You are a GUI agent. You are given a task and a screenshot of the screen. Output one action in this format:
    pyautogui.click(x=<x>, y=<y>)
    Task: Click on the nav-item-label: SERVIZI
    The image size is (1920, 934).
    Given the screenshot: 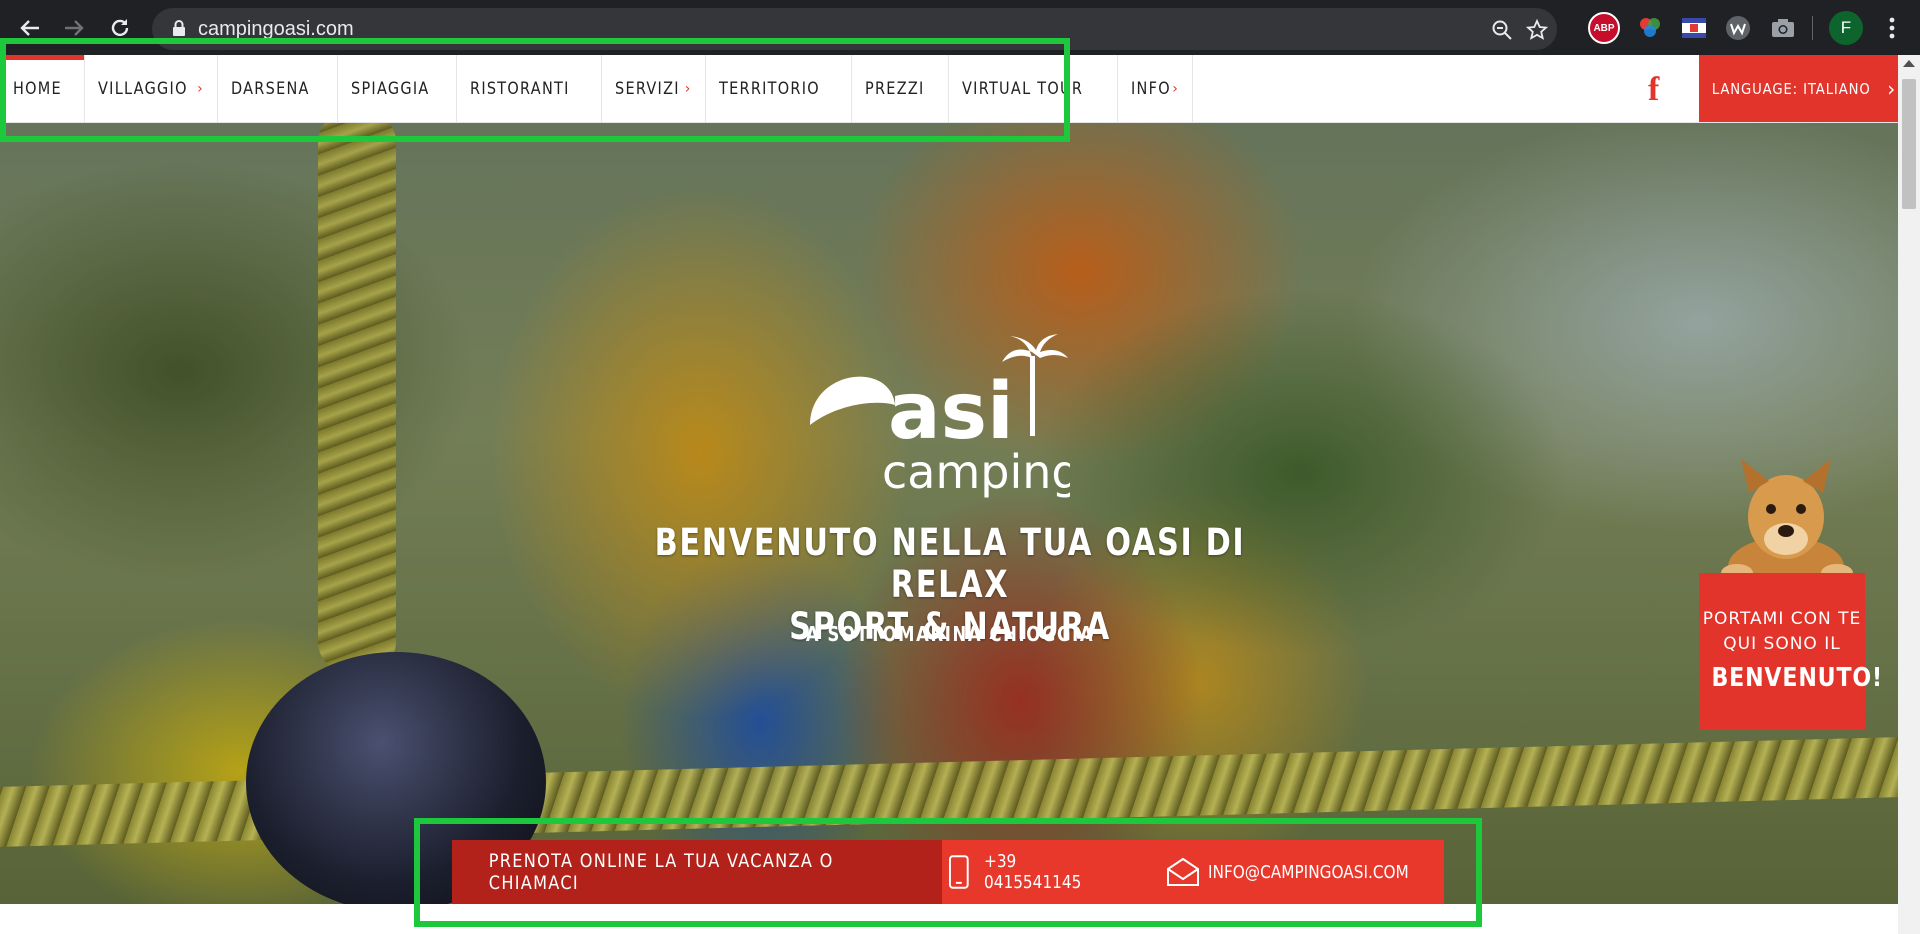 What is the action you would take?
    pyautogui.click(x=647, y=88)
    